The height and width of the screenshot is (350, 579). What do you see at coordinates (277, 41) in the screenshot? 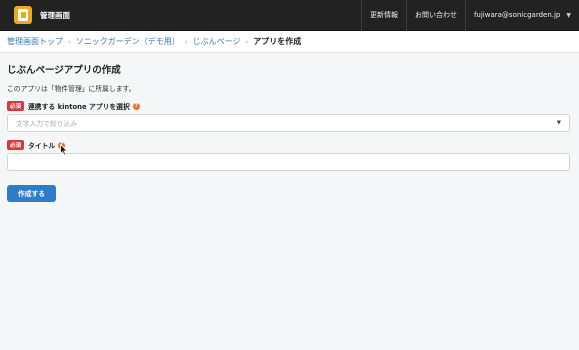
I see `breadcrumb-current: アプリを作成` at bounding box center [277, 41].